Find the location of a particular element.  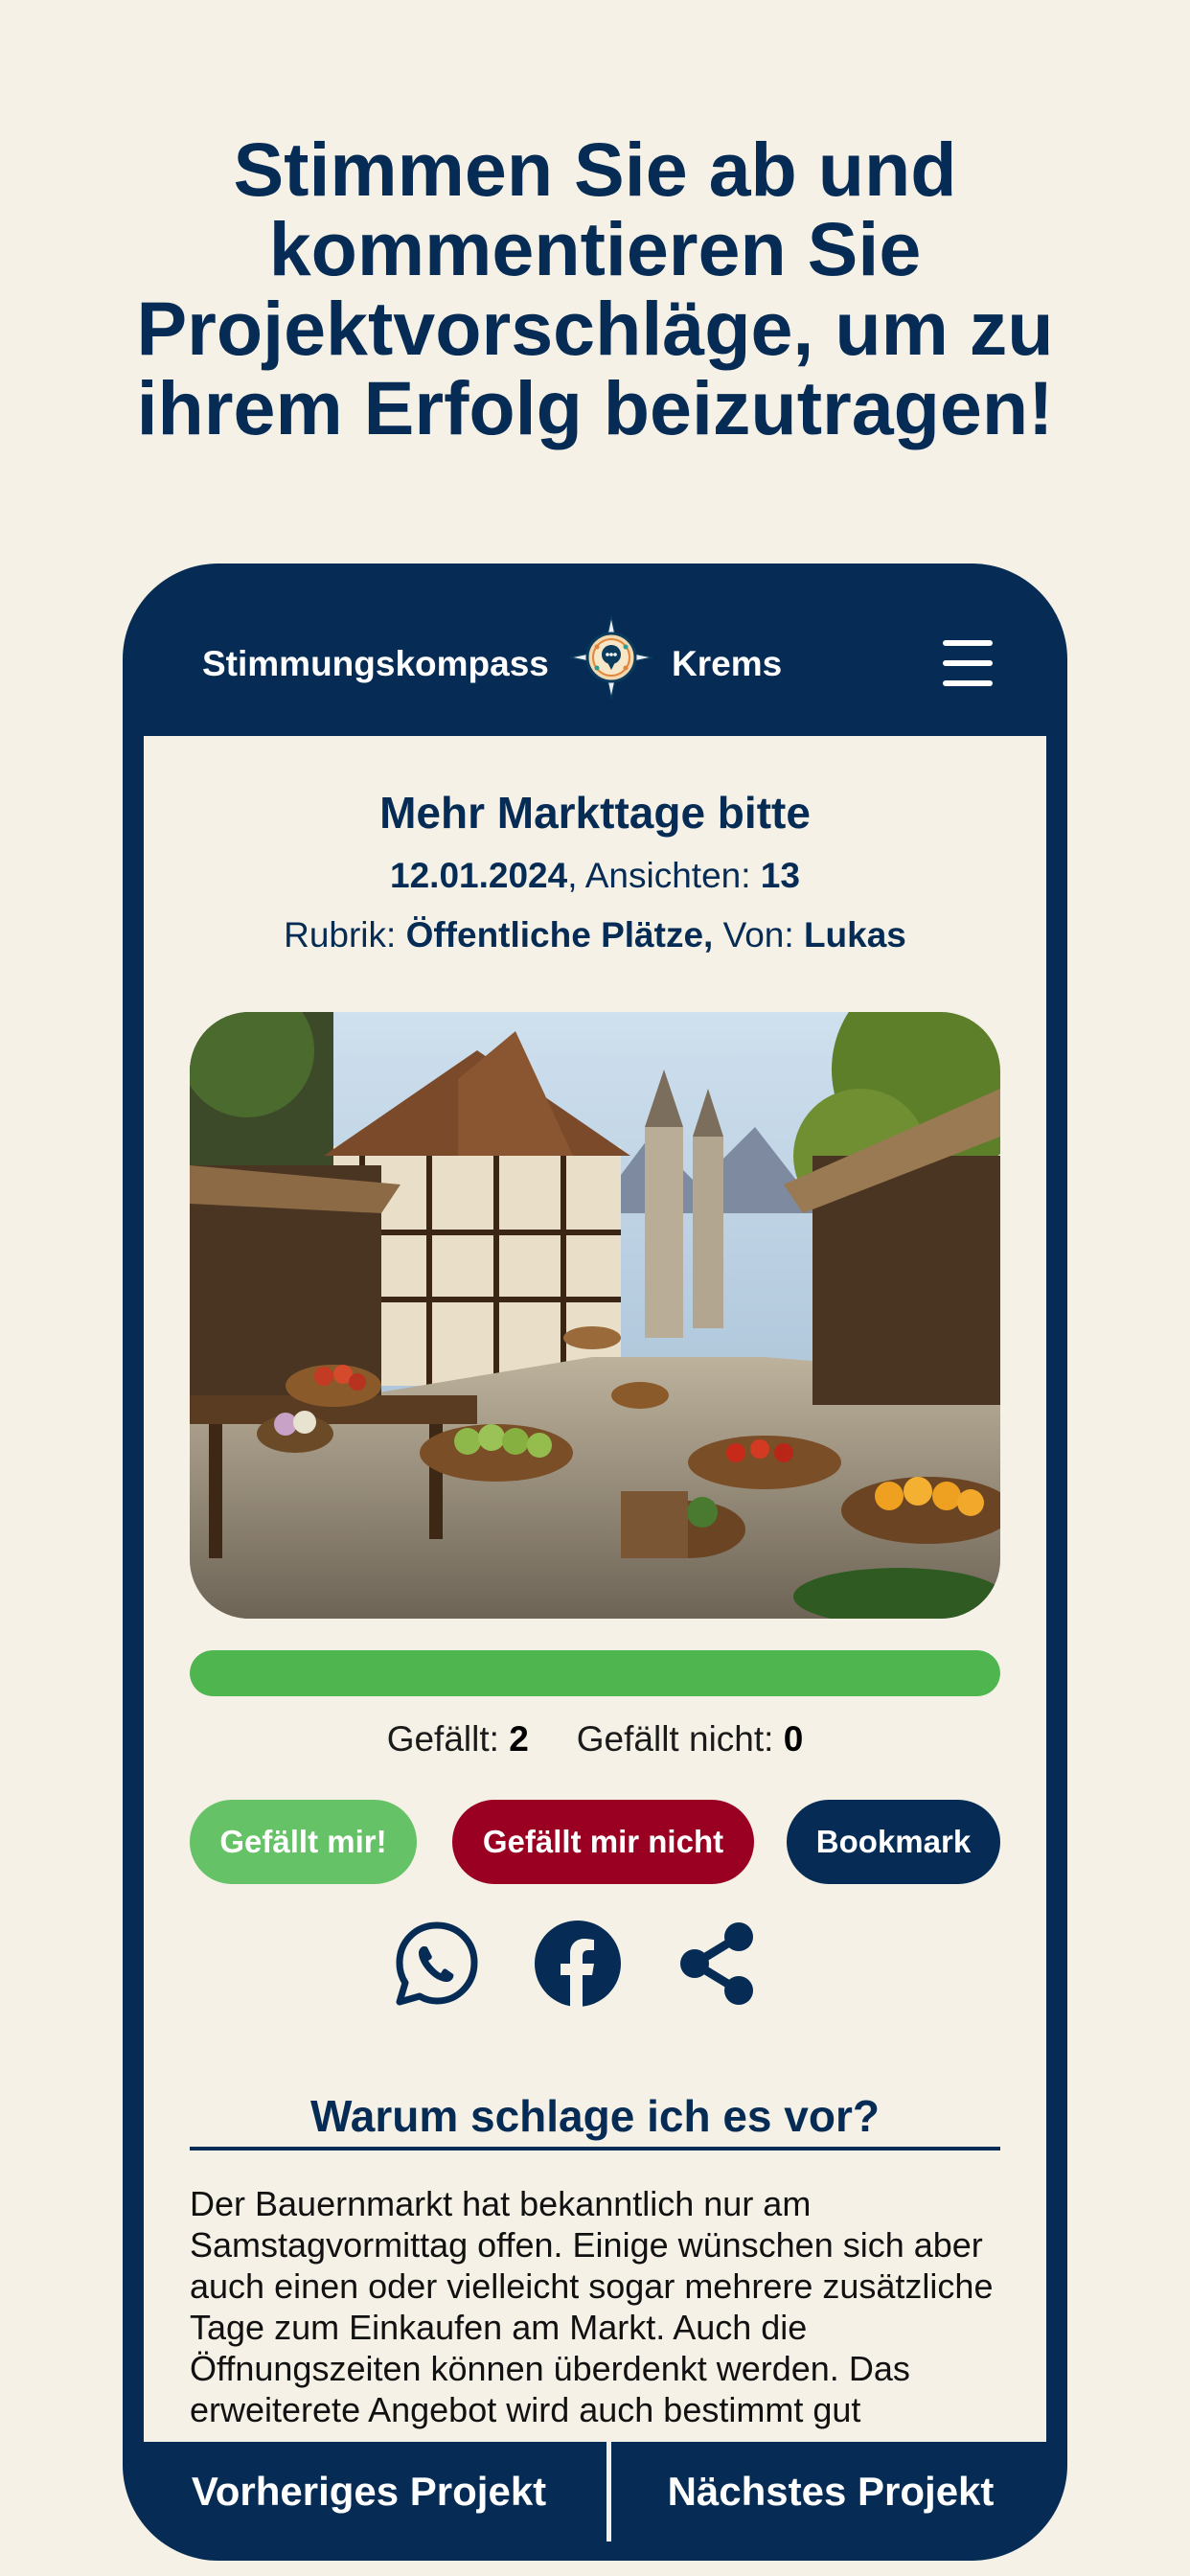

compass-logo-icon is located at coordinates (611, 657).